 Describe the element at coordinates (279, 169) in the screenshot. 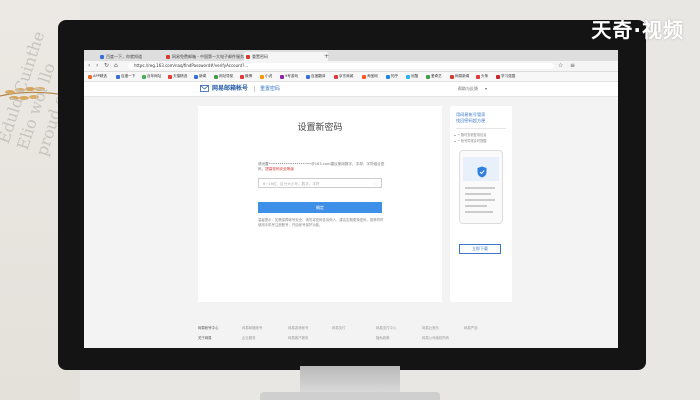

I see `highlight-text: 提高密码安全等级` at that location.